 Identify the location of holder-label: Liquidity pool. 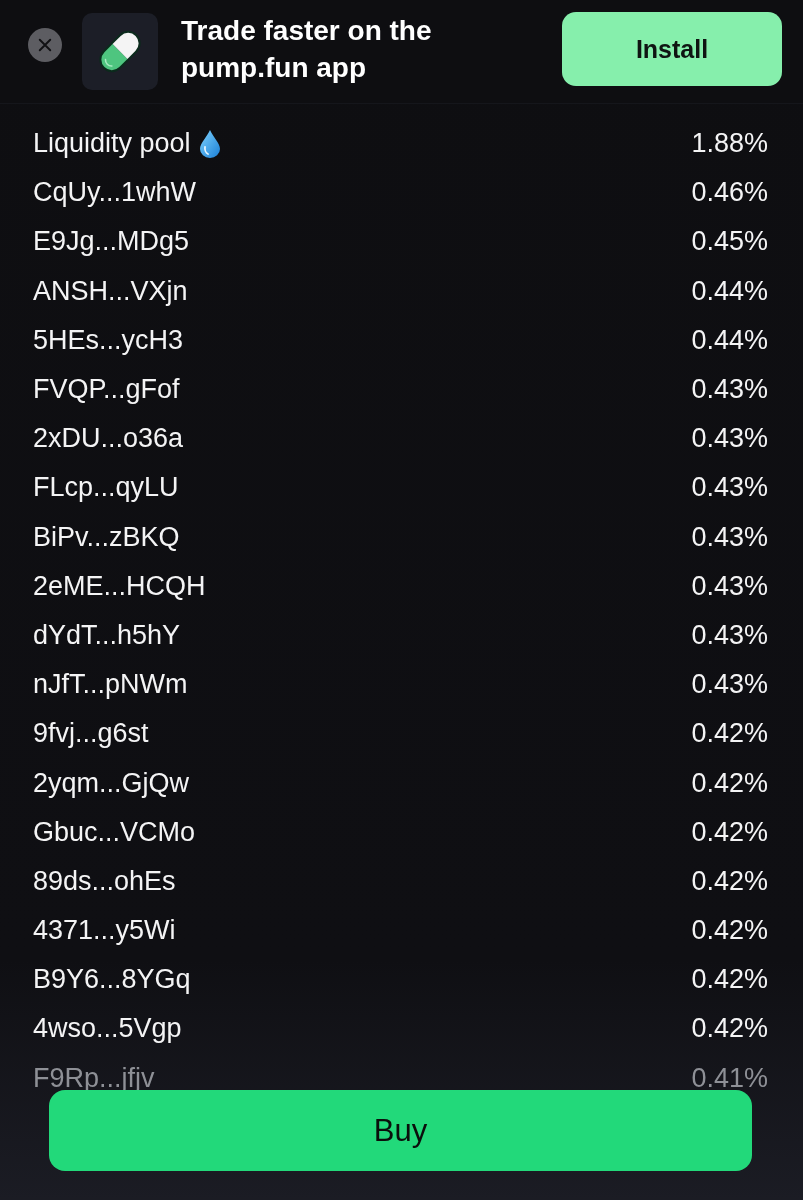
(112, 144).